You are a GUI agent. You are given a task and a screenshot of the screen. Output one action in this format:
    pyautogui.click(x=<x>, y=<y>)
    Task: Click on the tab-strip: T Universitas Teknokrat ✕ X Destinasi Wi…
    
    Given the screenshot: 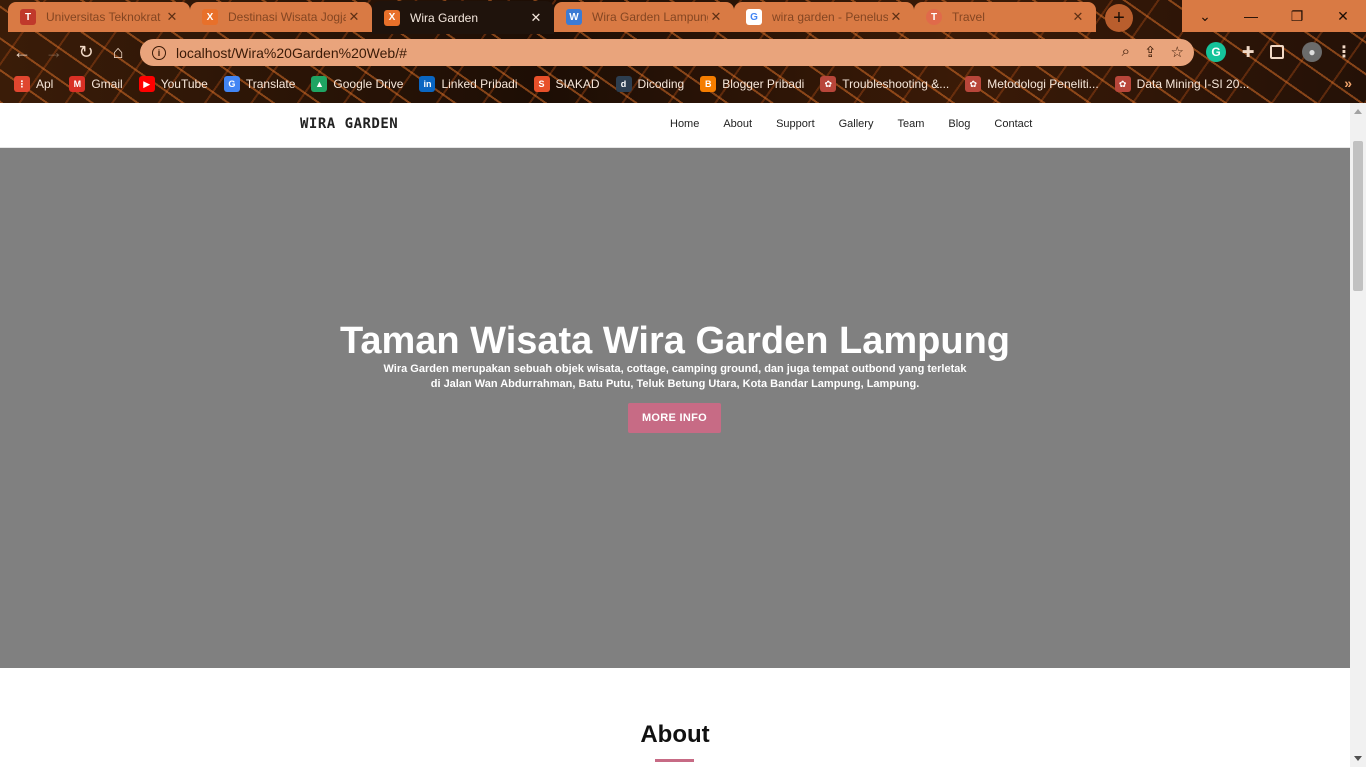 What is the action you would take?
    pyautogui.click(x=683, y=17)
    